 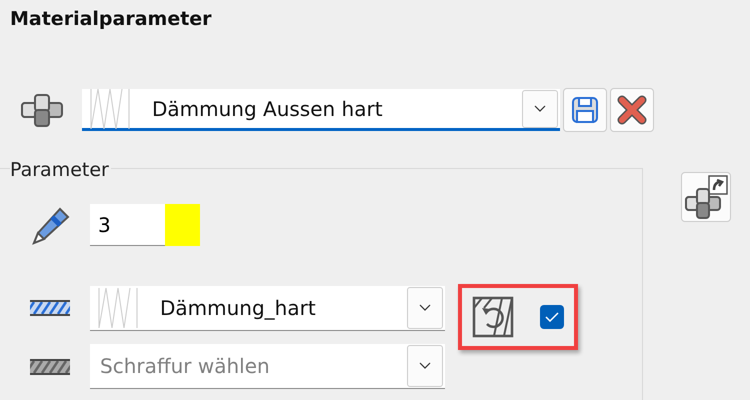 I want to click on save-button, so click(x=585, y=110).